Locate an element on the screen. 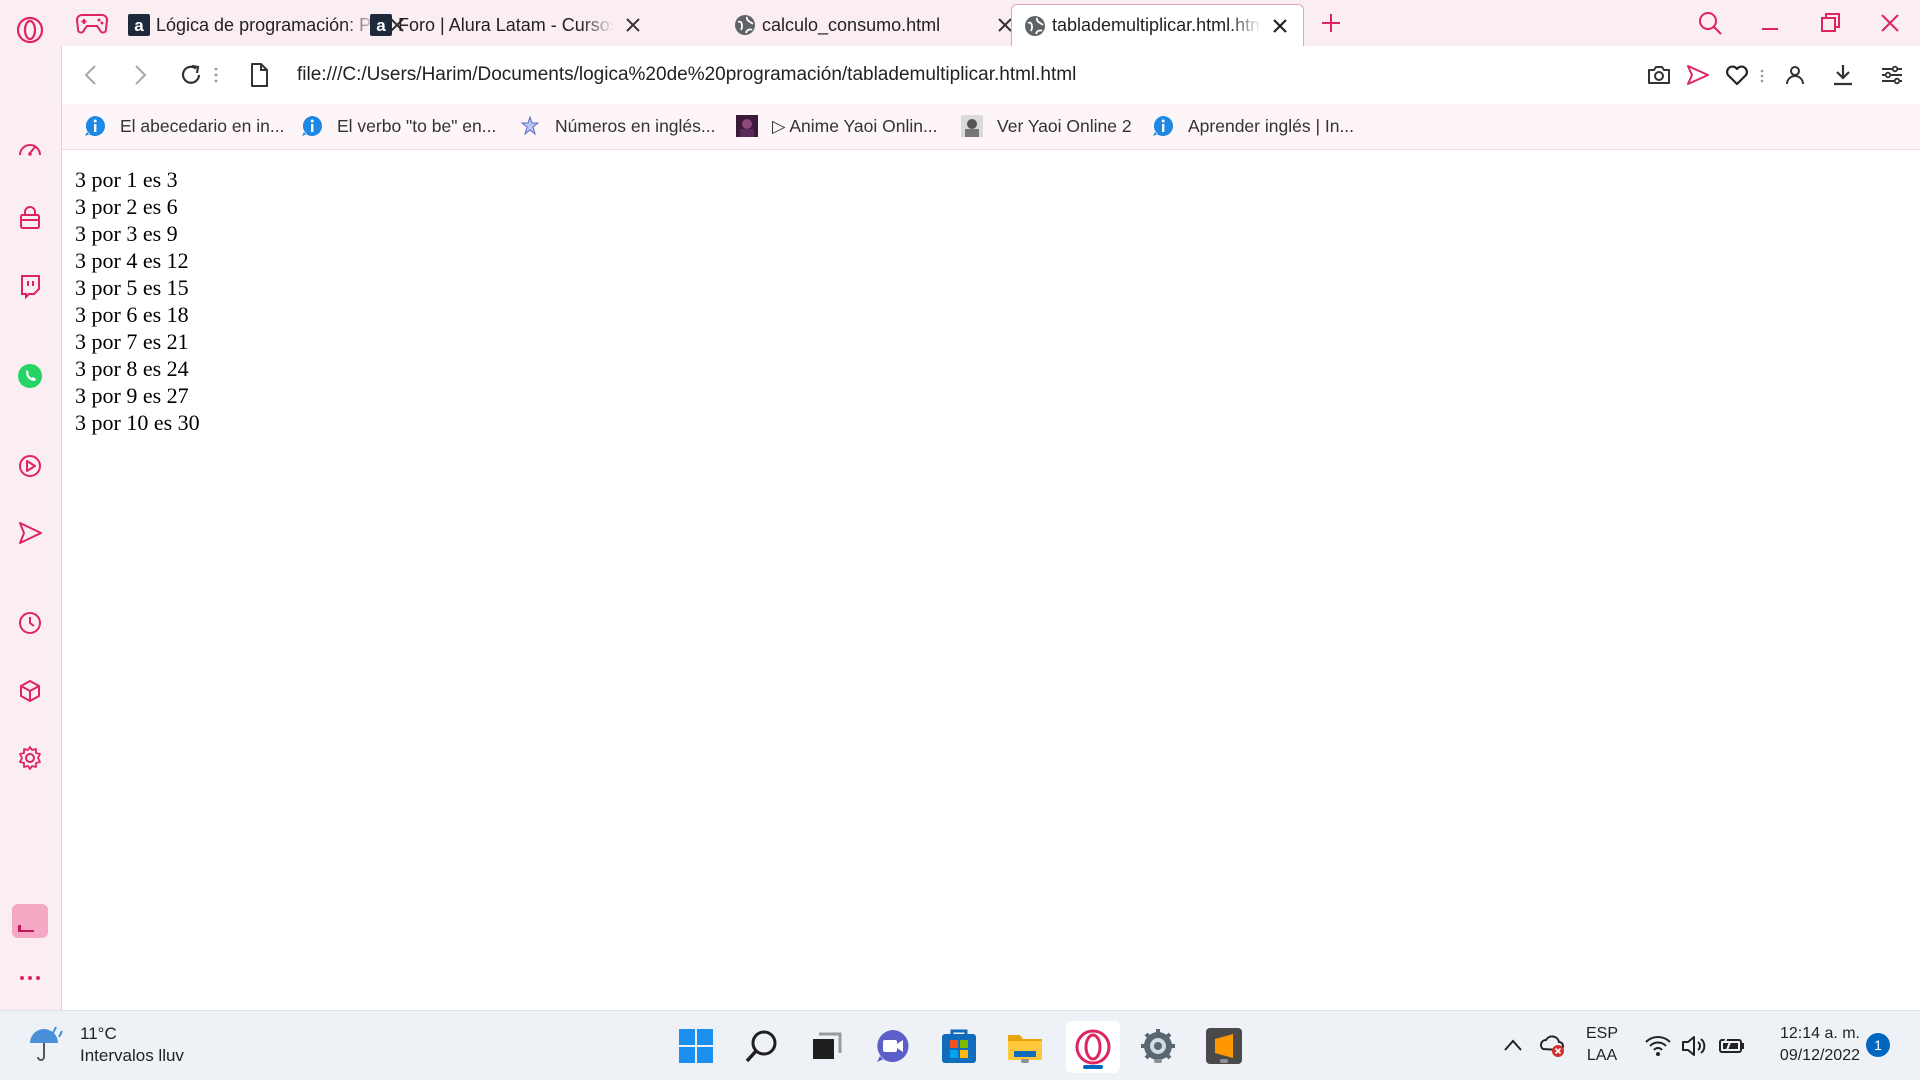  store-bag-icon is located at coordinates (959, 1046).